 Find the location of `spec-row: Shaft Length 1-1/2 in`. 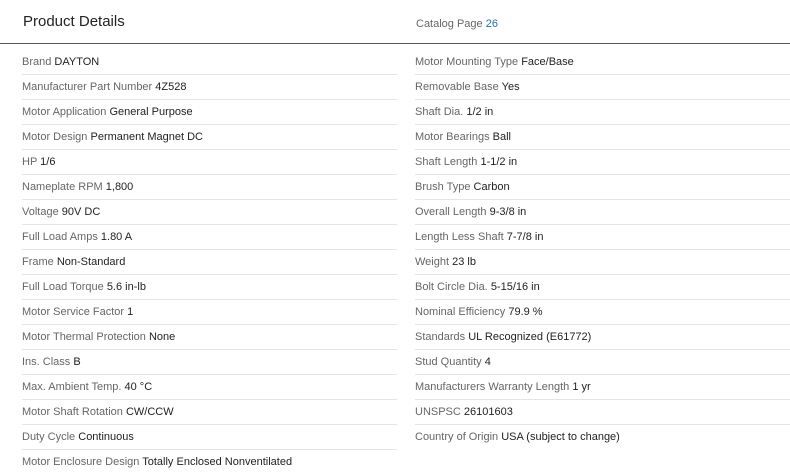

spec-row: Shaft Length 1-1/2 in is located at coordinates (602, 162).